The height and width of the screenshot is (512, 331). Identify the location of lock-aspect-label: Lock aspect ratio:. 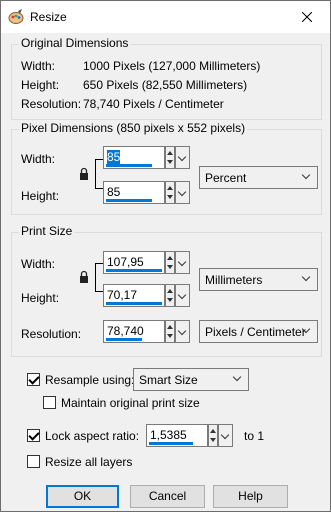
(92, 436).